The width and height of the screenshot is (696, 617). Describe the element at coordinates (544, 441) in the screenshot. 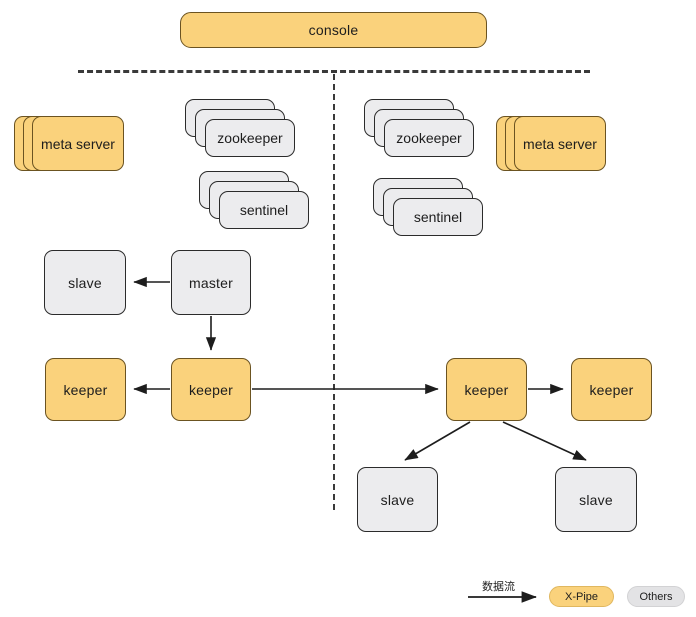

I see `edge-keeper-right-to-slave-right` at that location.